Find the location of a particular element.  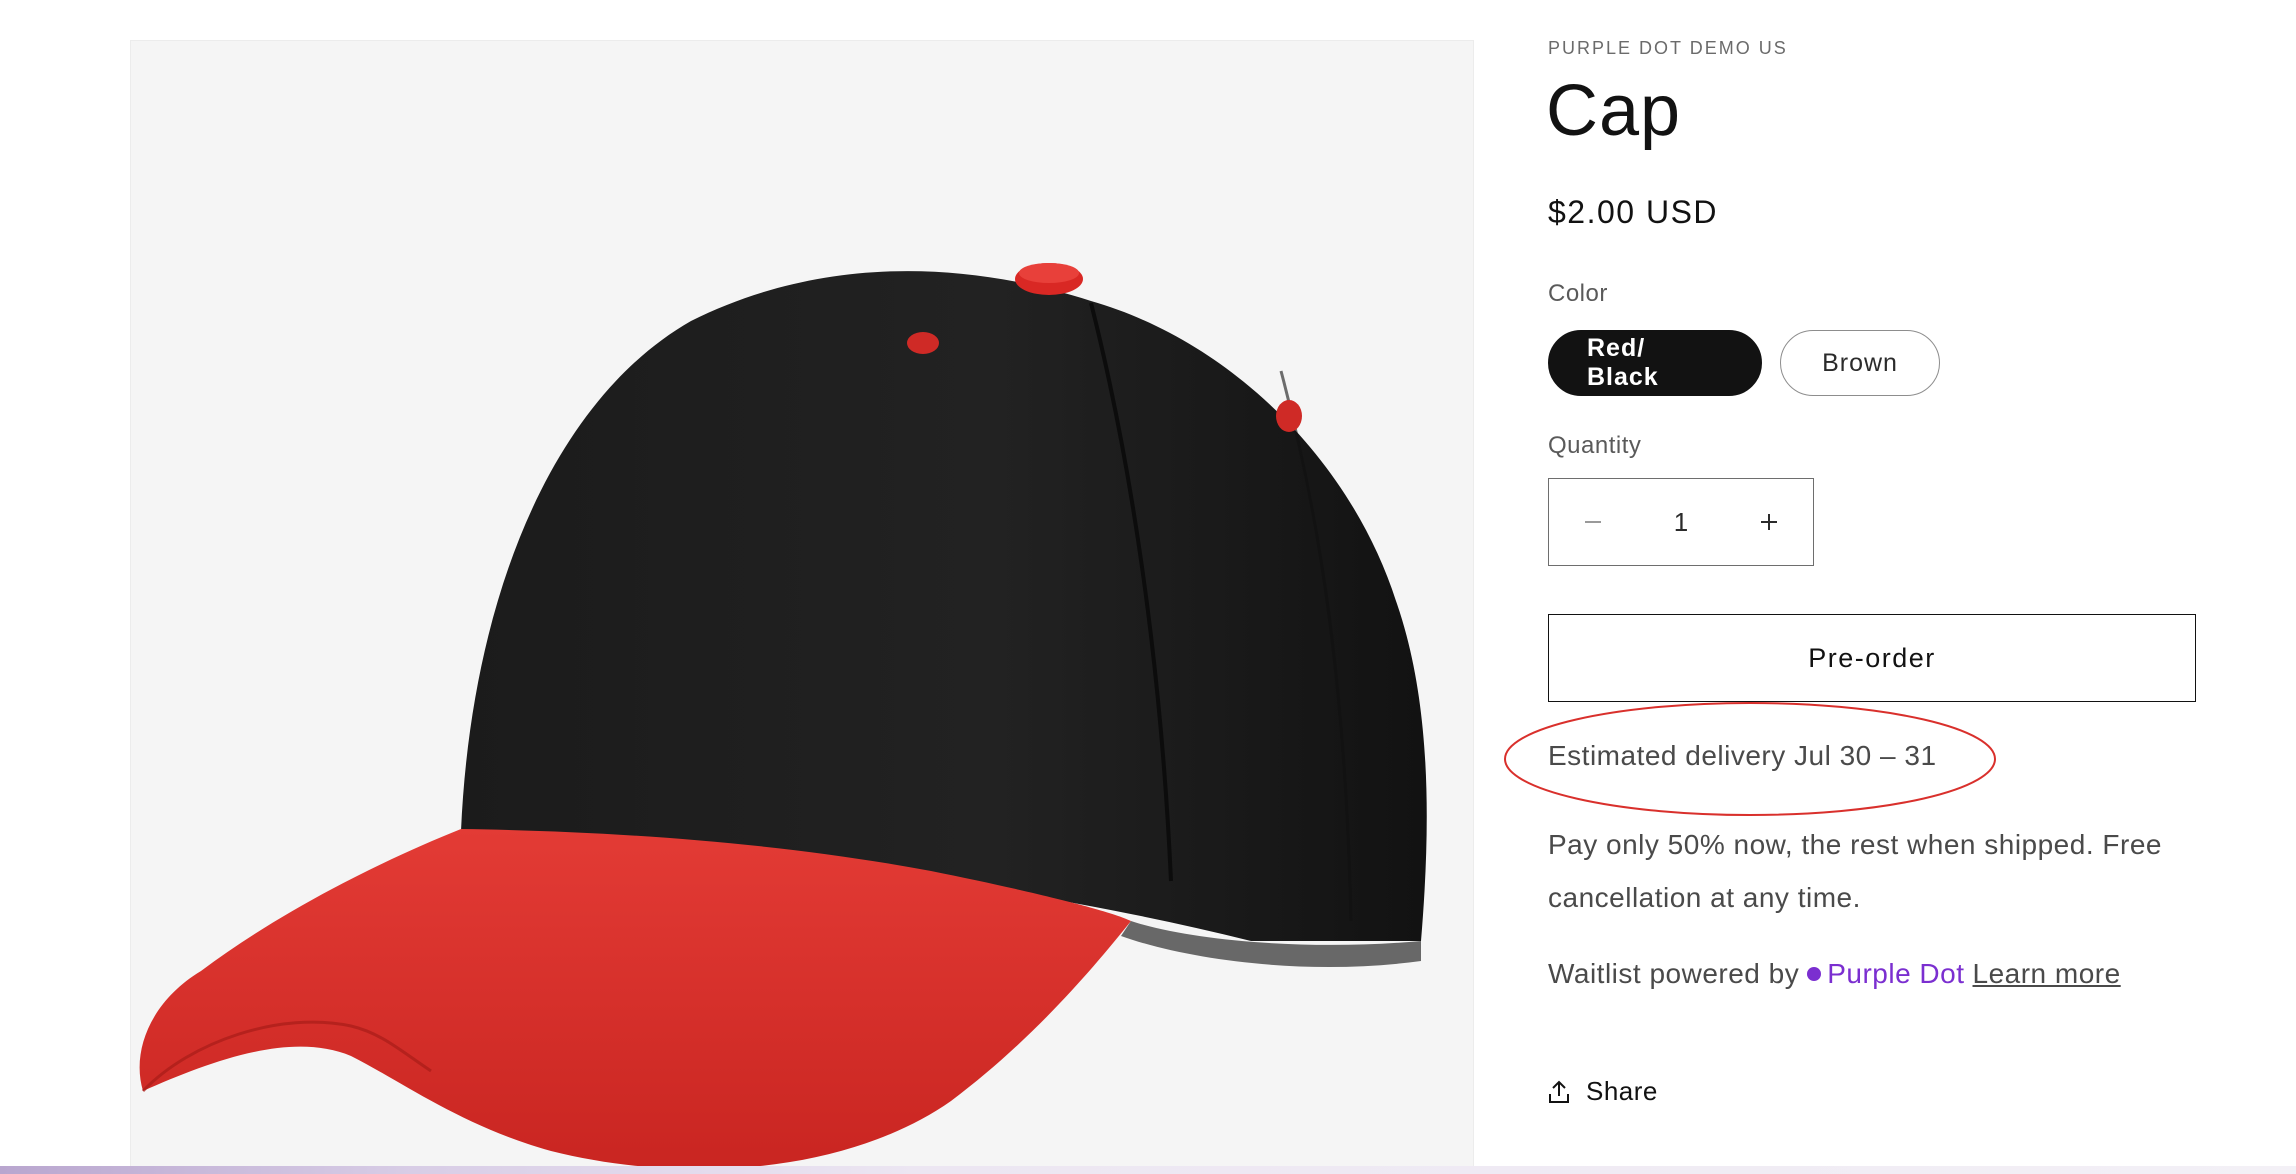

color-option-red-black: Red/ Black is located at coordinates (1655, 363).